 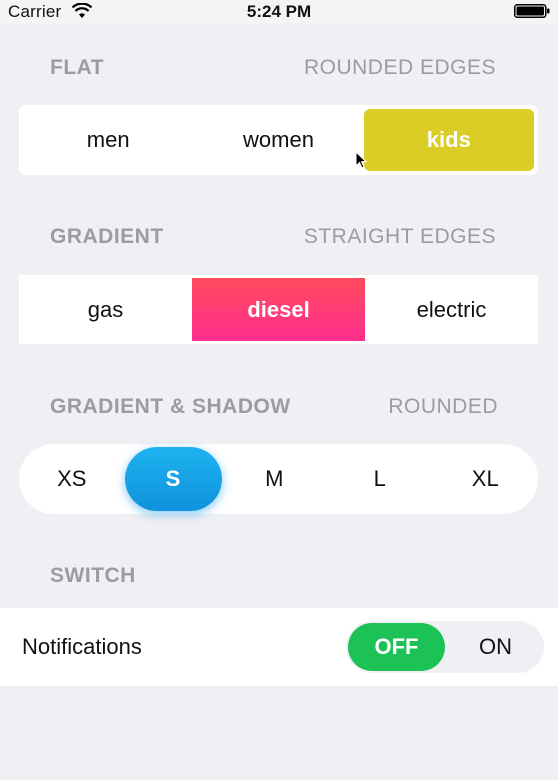 I want to click on toggle-off-option: OFF, so click(x=396, y=647).